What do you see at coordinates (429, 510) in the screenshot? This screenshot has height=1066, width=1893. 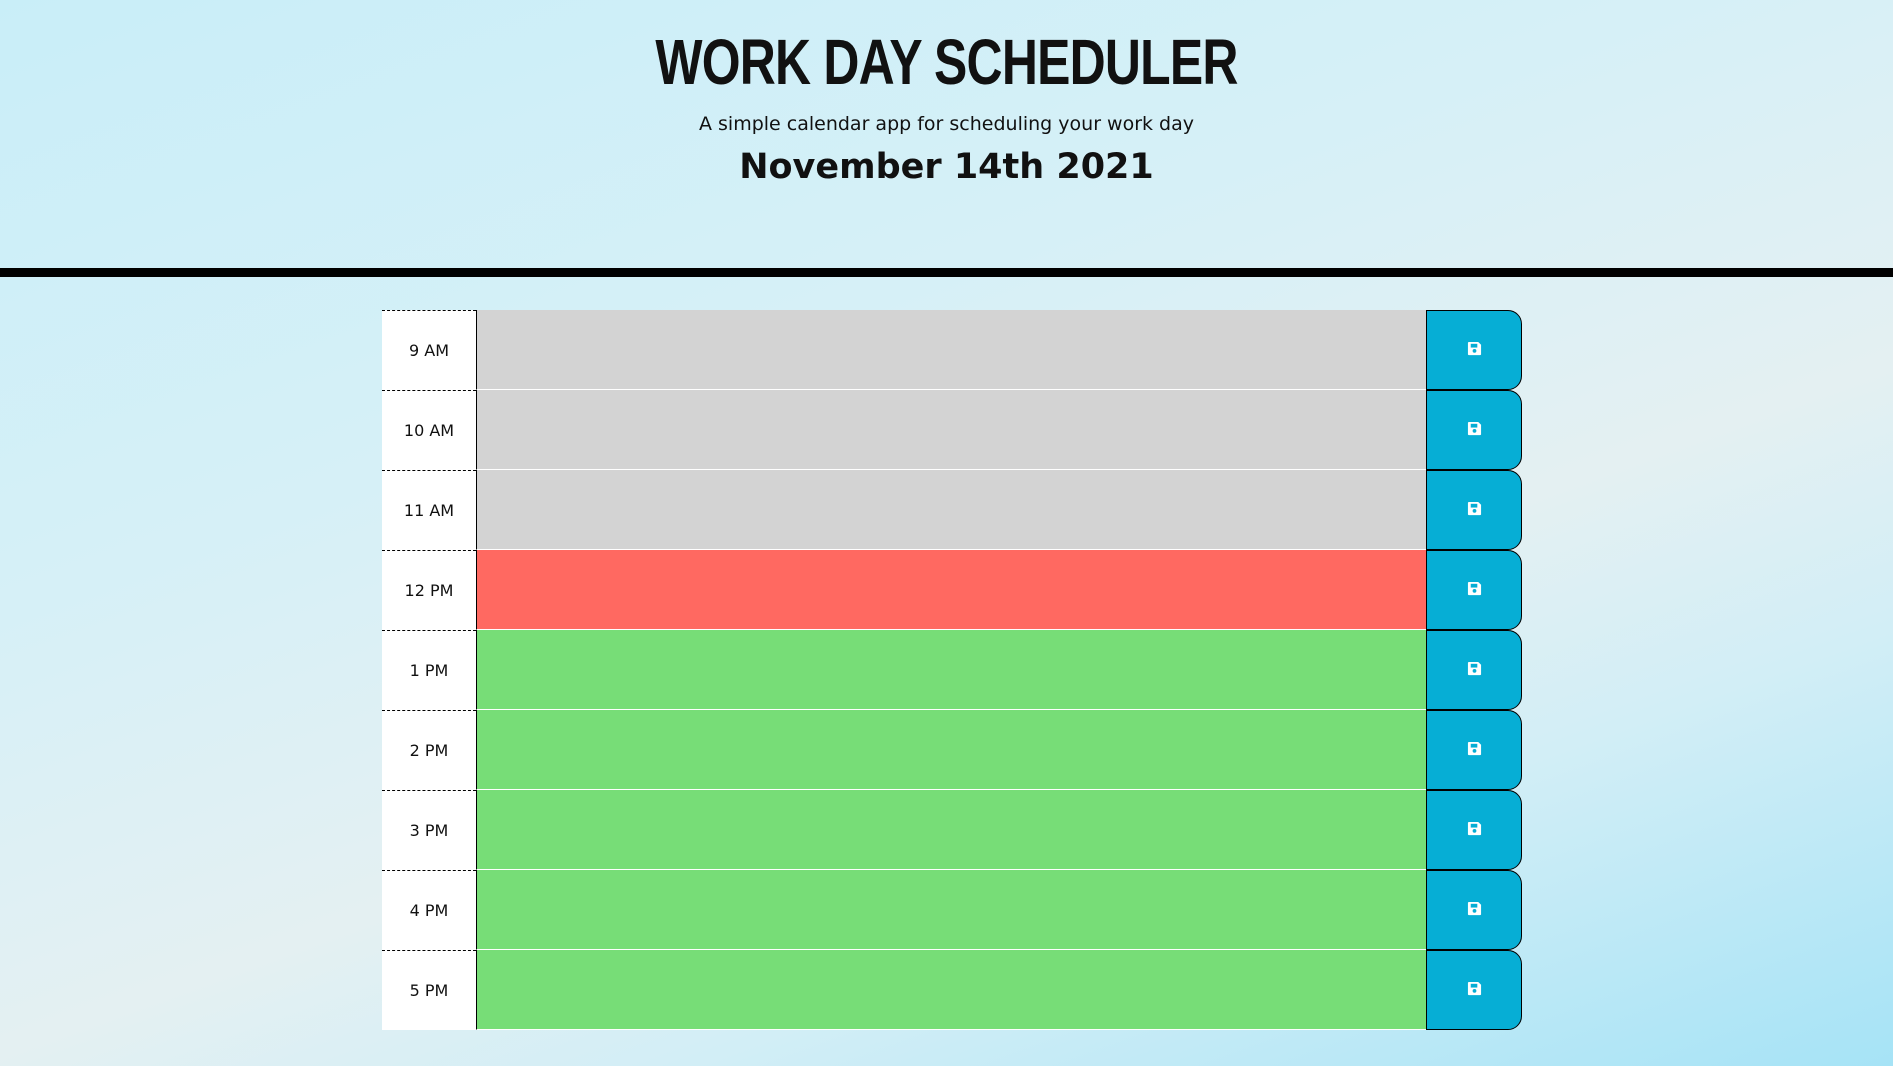 I see `hour-label: 11 AM` at bounding box center [429, 510].